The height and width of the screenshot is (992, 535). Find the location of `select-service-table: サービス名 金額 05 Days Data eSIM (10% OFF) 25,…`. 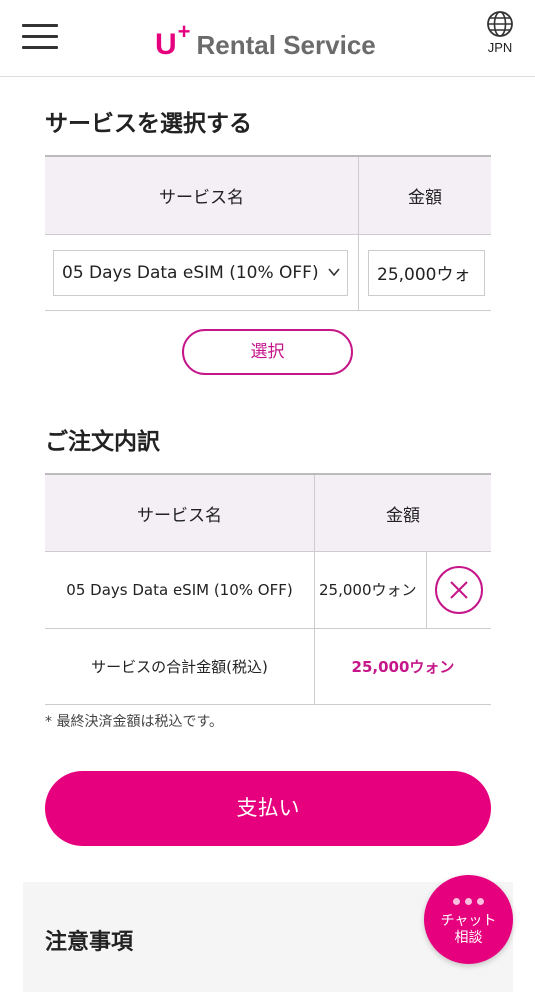

select-service-table: サービス名 金額 05 Days Data eSIM (10% OFF) 25,… is located at coordinates (268, 233).